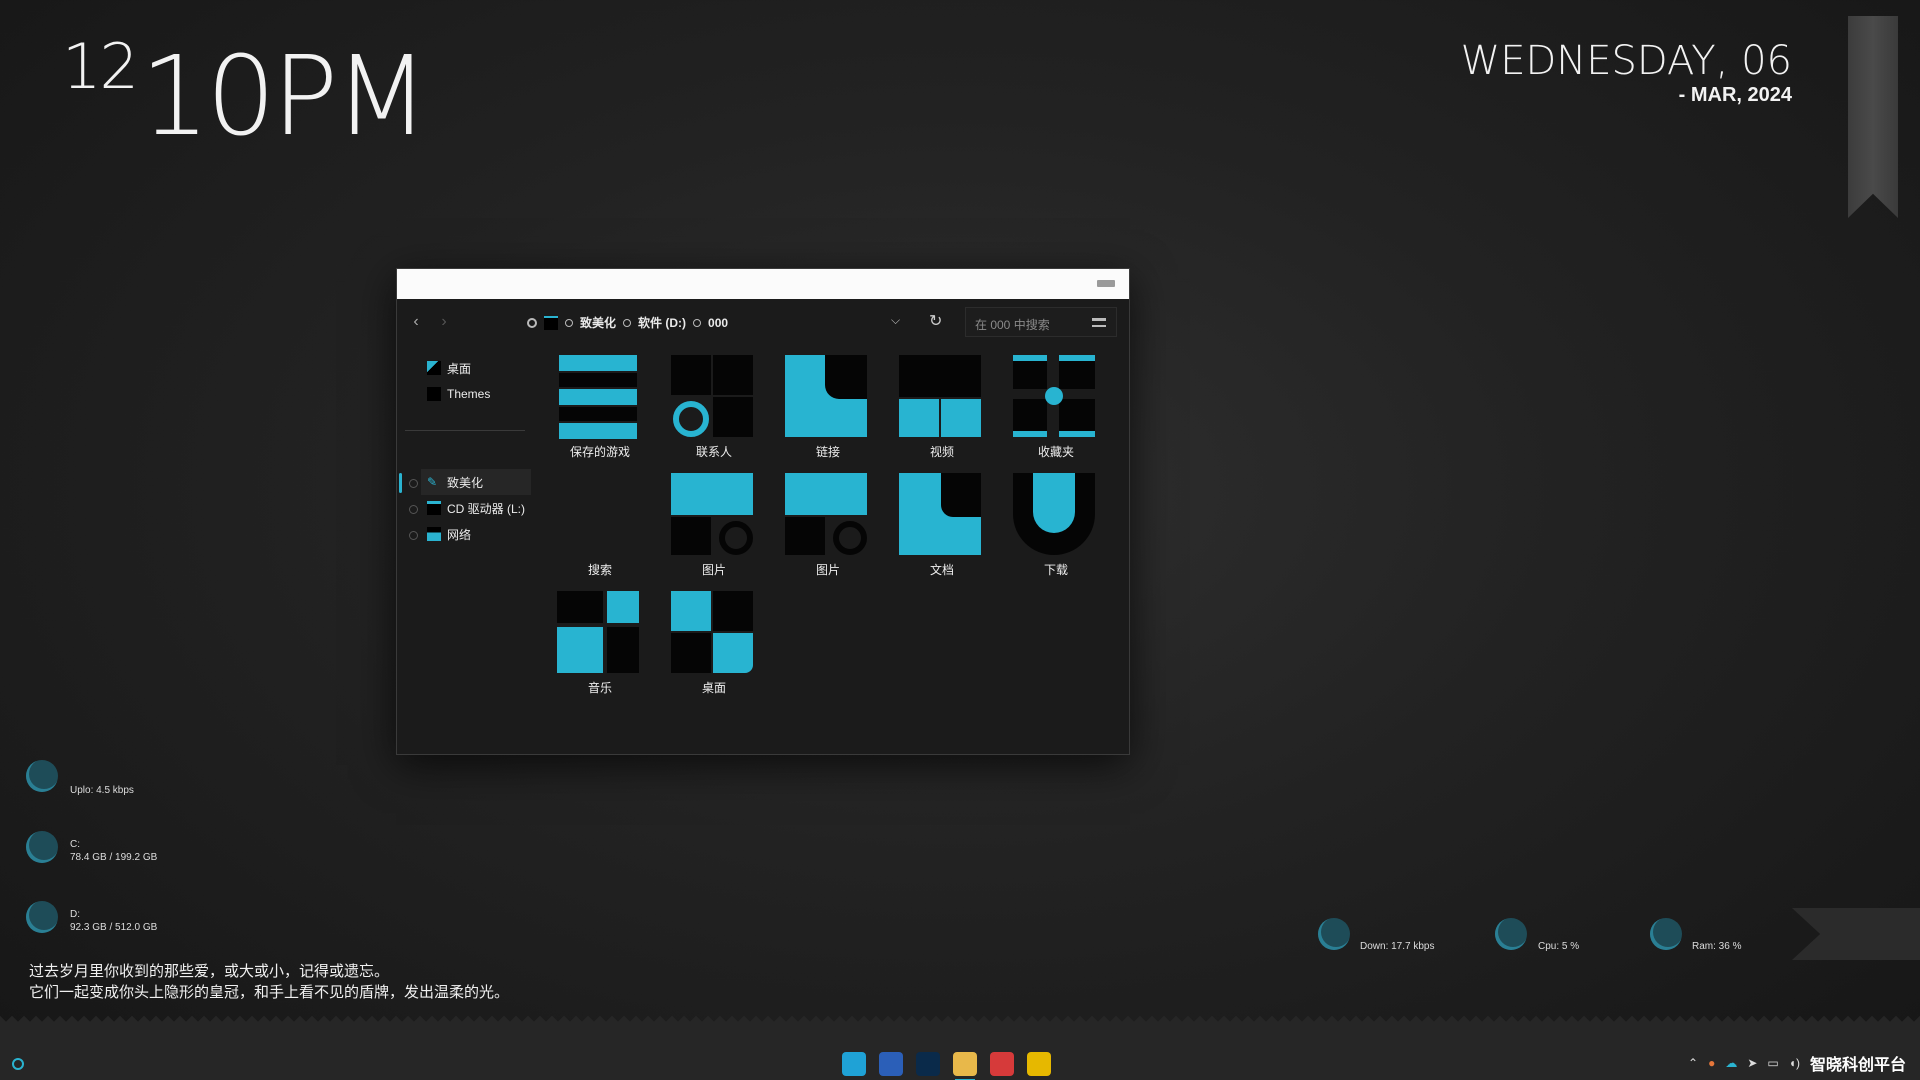  I want to click on folder-pictures-2: 图片, so click(828, 525).